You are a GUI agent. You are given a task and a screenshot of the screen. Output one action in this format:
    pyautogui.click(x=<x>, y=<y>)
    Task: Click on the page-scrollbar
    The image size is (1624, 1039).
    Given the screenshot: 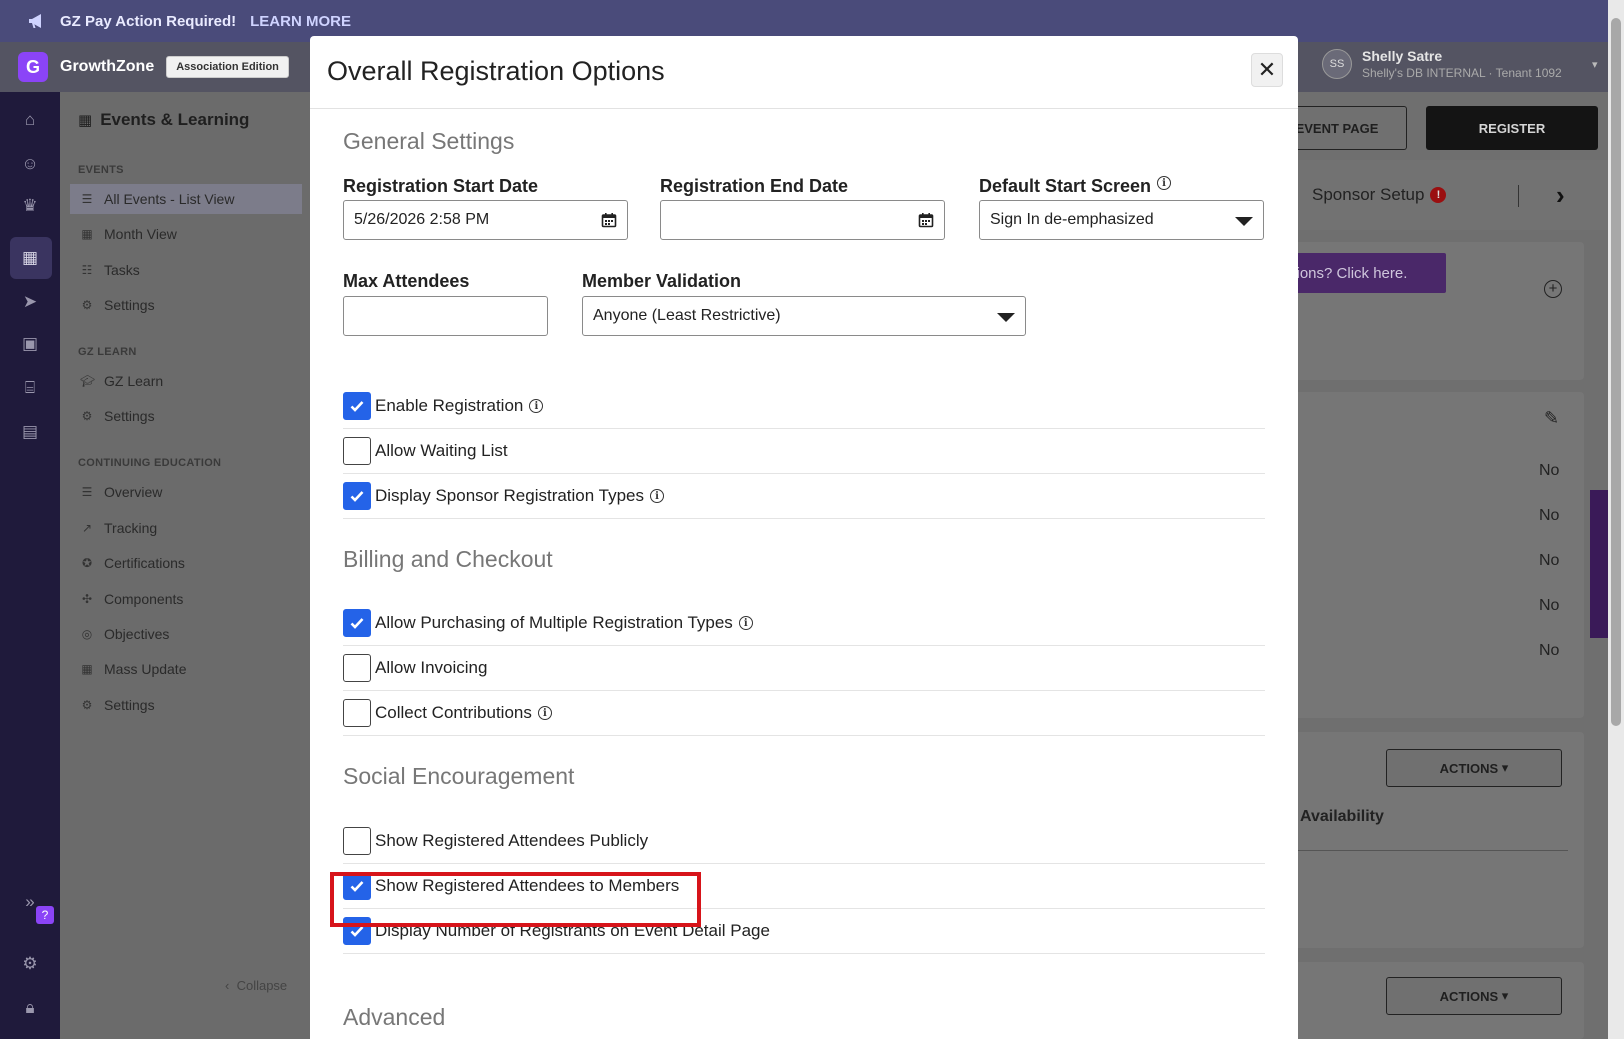 What is the action you would take?
    pyautogui.click(x=1616, y=519)
    